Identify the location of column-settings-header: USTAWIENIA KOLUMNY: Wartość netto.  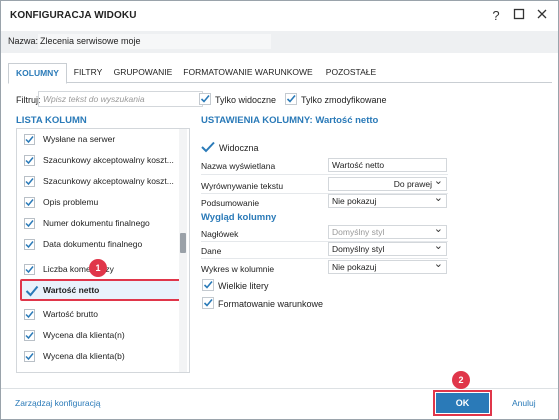
(290, 120).